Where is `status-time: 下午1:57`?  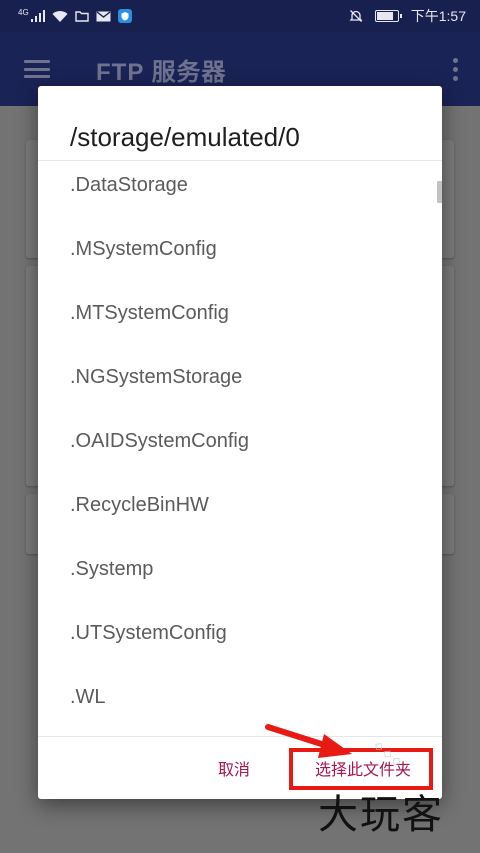
status-time: 下午1:57 is located at coordinates (438, 16).